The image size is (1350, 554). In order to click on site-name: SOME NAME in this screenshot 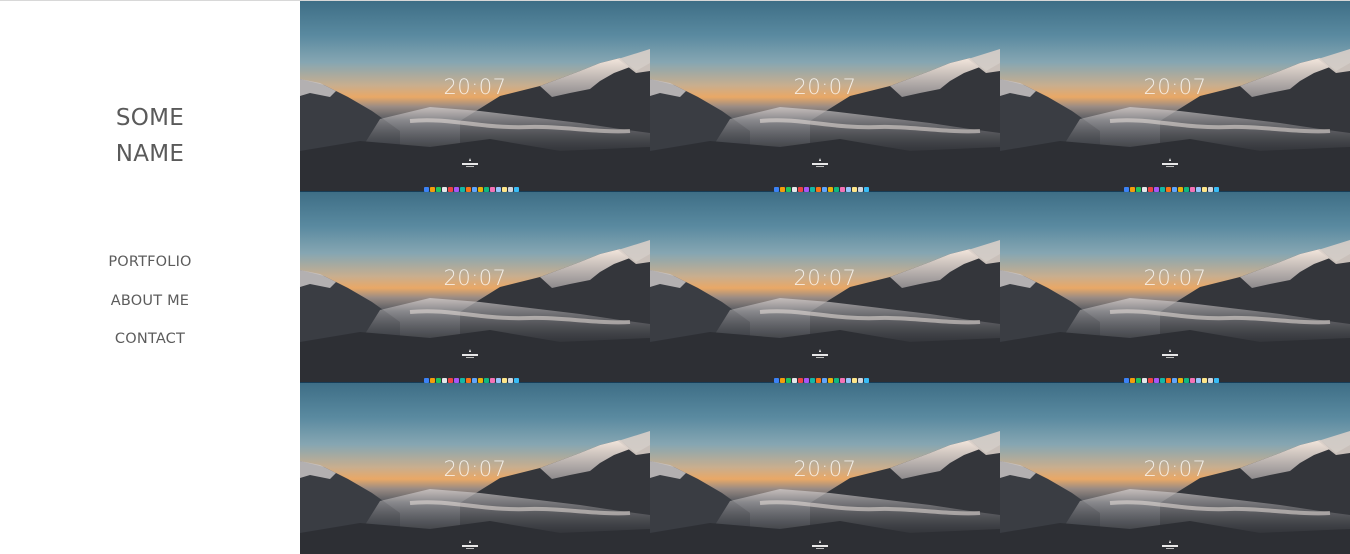, I will do `click(150, 136)`.